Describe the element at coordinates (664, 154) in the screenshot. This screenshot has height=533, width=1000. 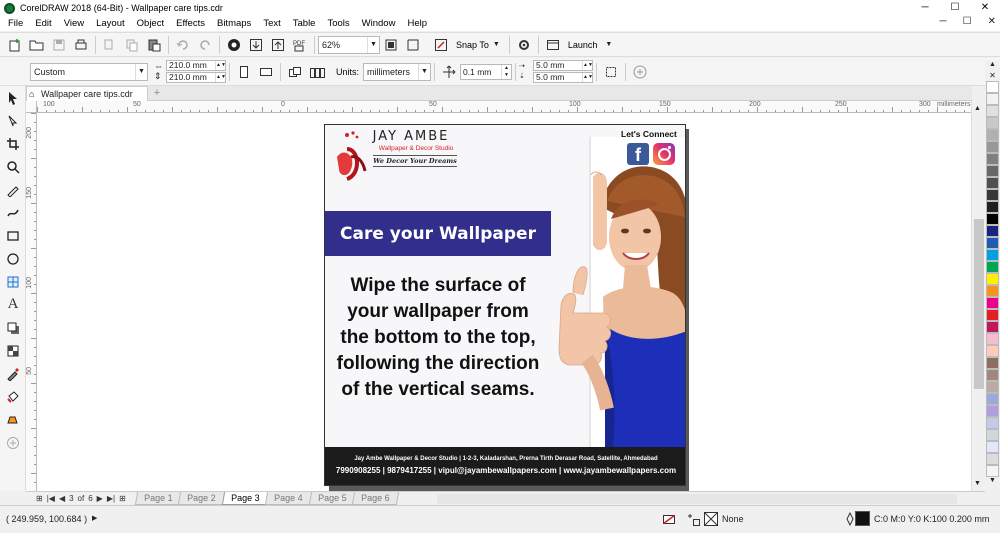
I see `instagram-icon` at that location.